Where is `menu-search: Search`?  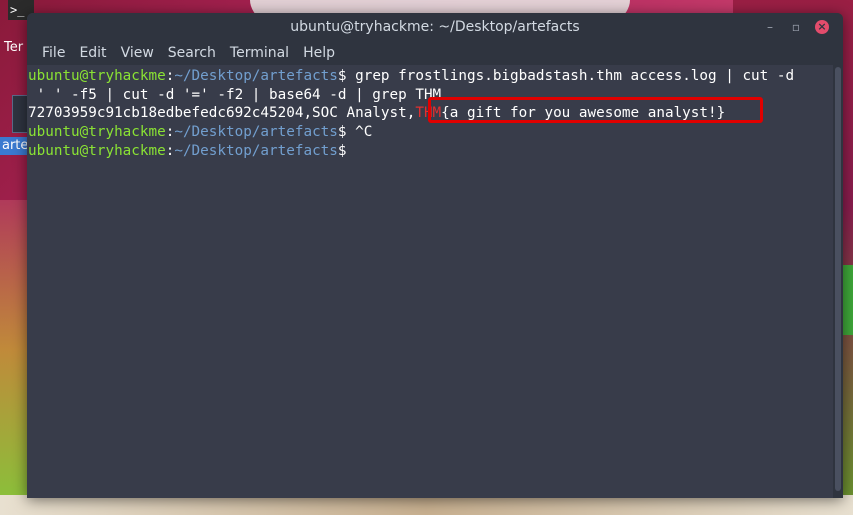
menu-search: Search is located at coordinates (192, 53).